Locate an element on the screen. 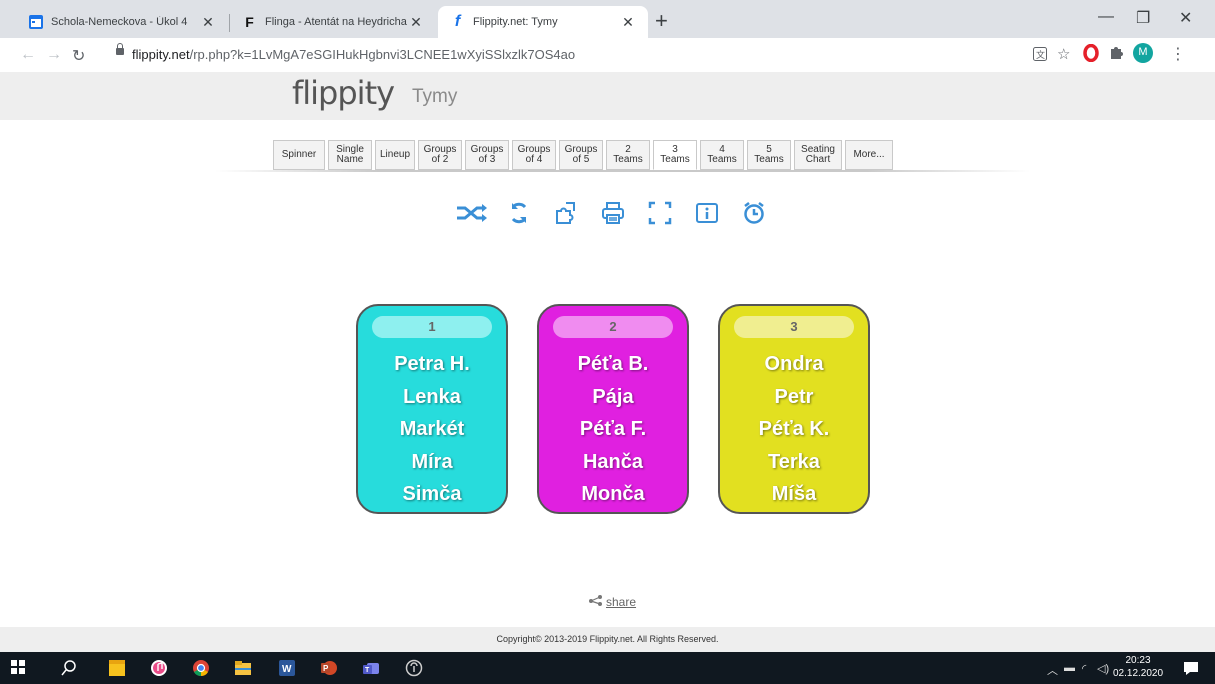  mode-tab-4-teams: 4 Teams is located at coordinates (722, 155).